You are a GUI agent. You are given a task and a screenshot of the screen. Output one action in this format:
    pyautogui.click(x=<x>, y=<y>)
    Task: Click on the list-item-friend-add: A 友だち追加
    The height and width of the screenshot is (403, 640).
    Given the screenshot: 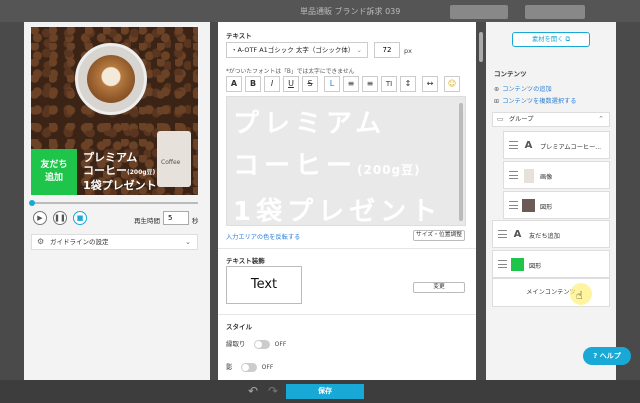 What is the action you would take?
    pyautogui.click(x=551, y=234)
    